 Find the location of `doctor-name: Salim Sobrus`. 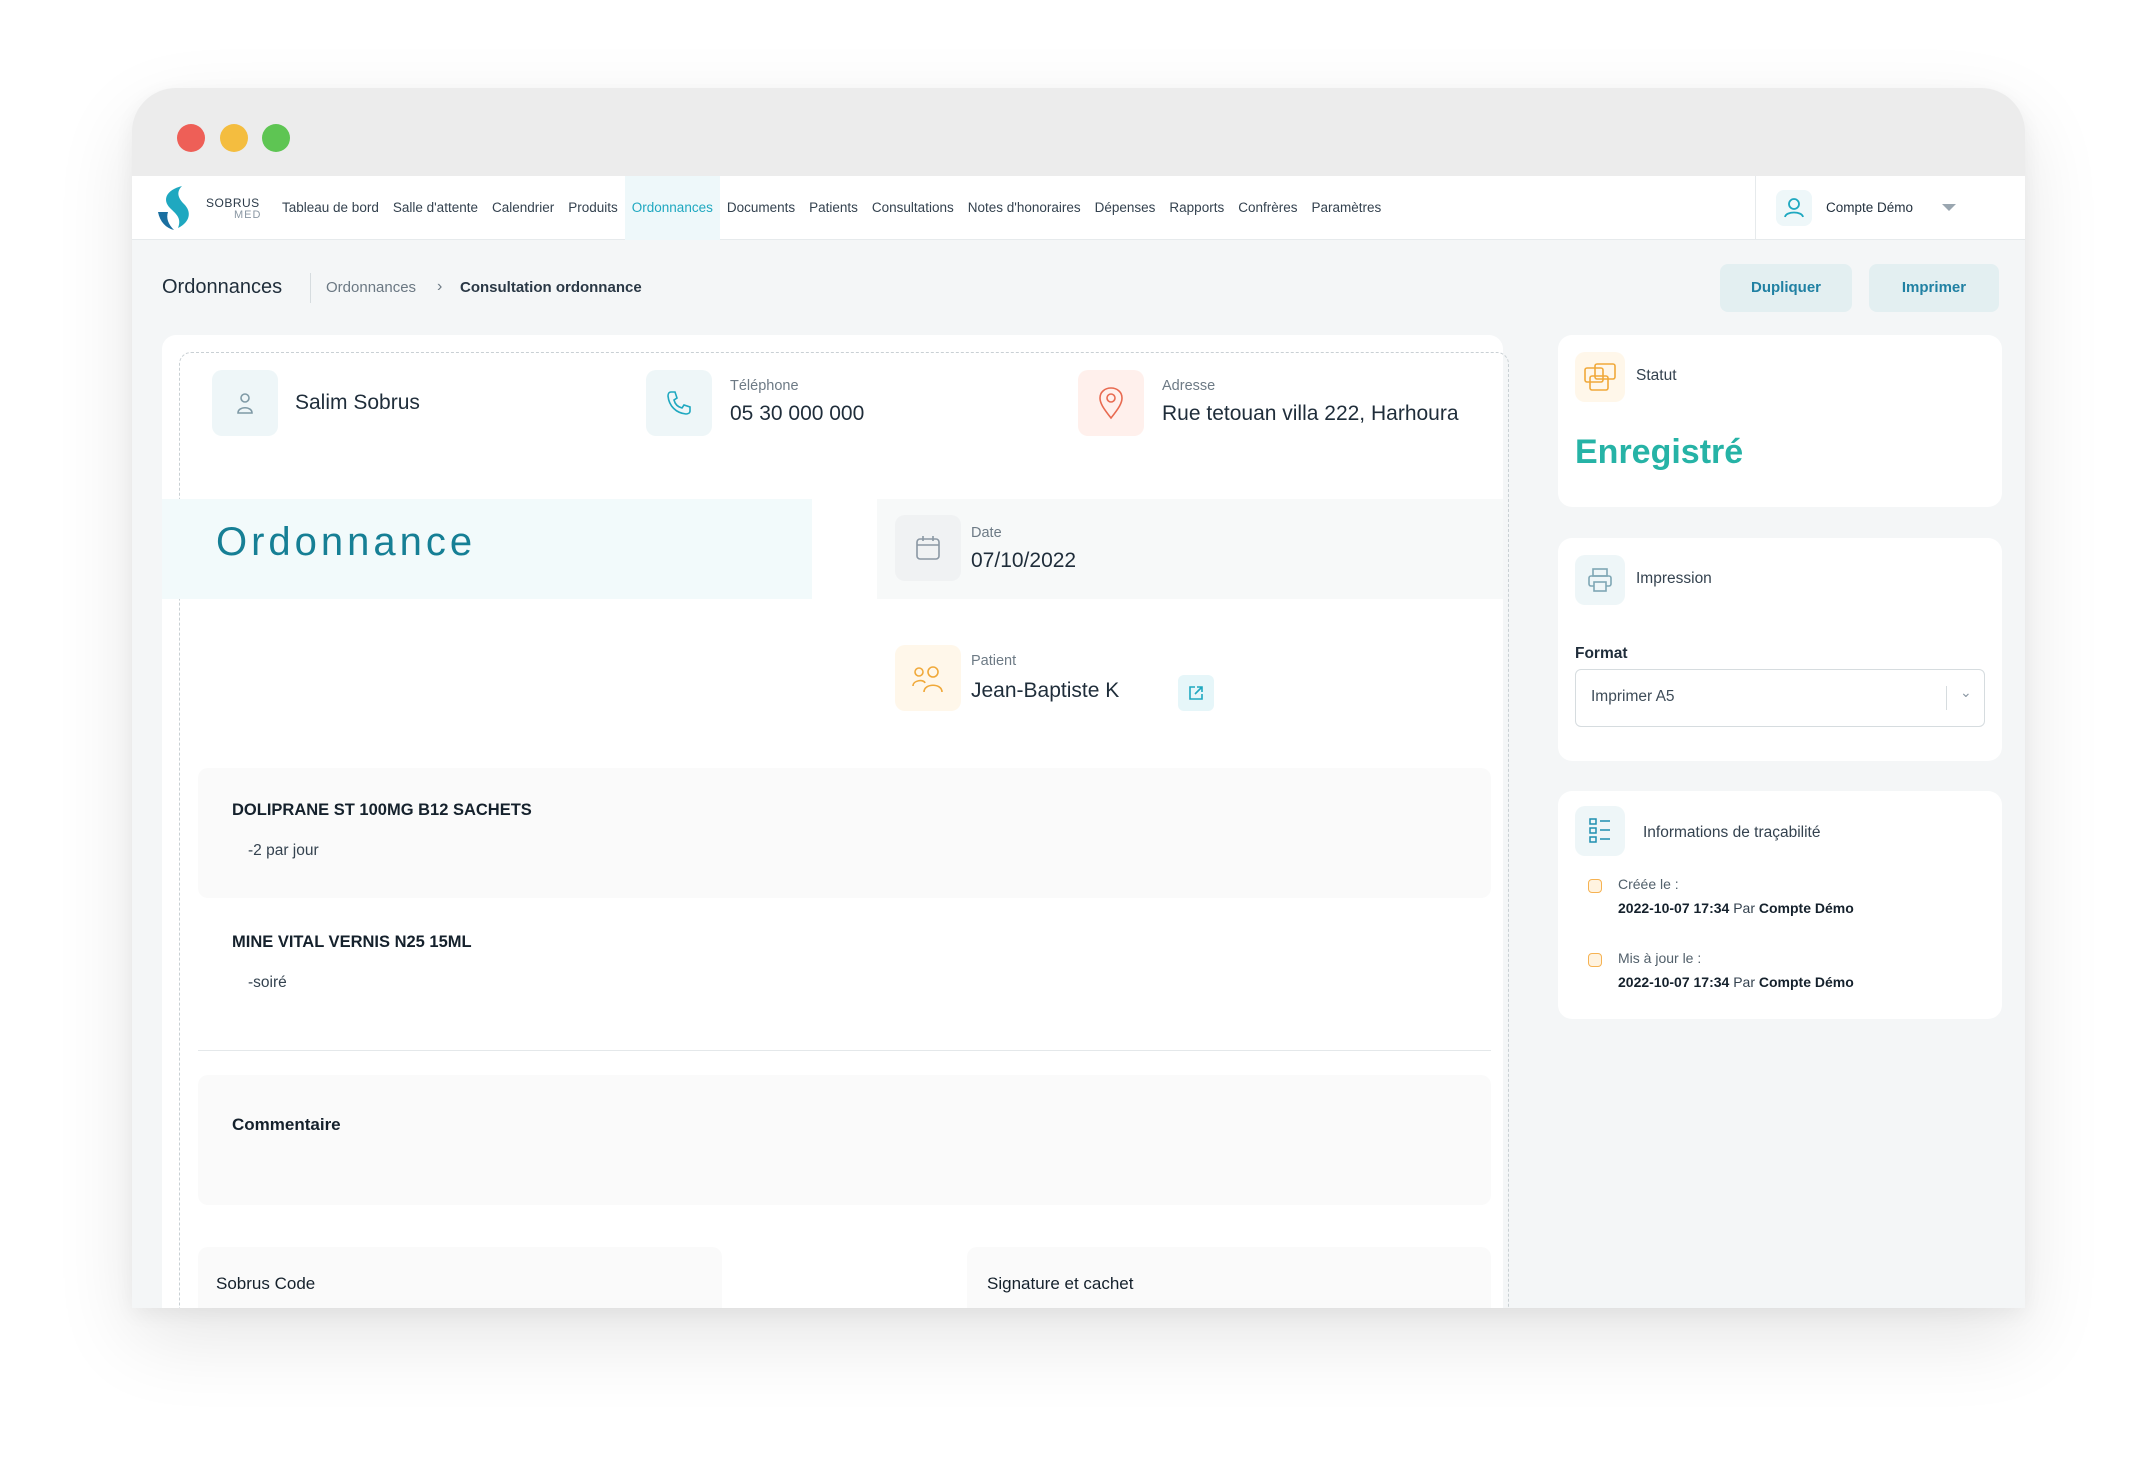

doctor-name: Salim Sobrus is located at coordinates (357, 402).